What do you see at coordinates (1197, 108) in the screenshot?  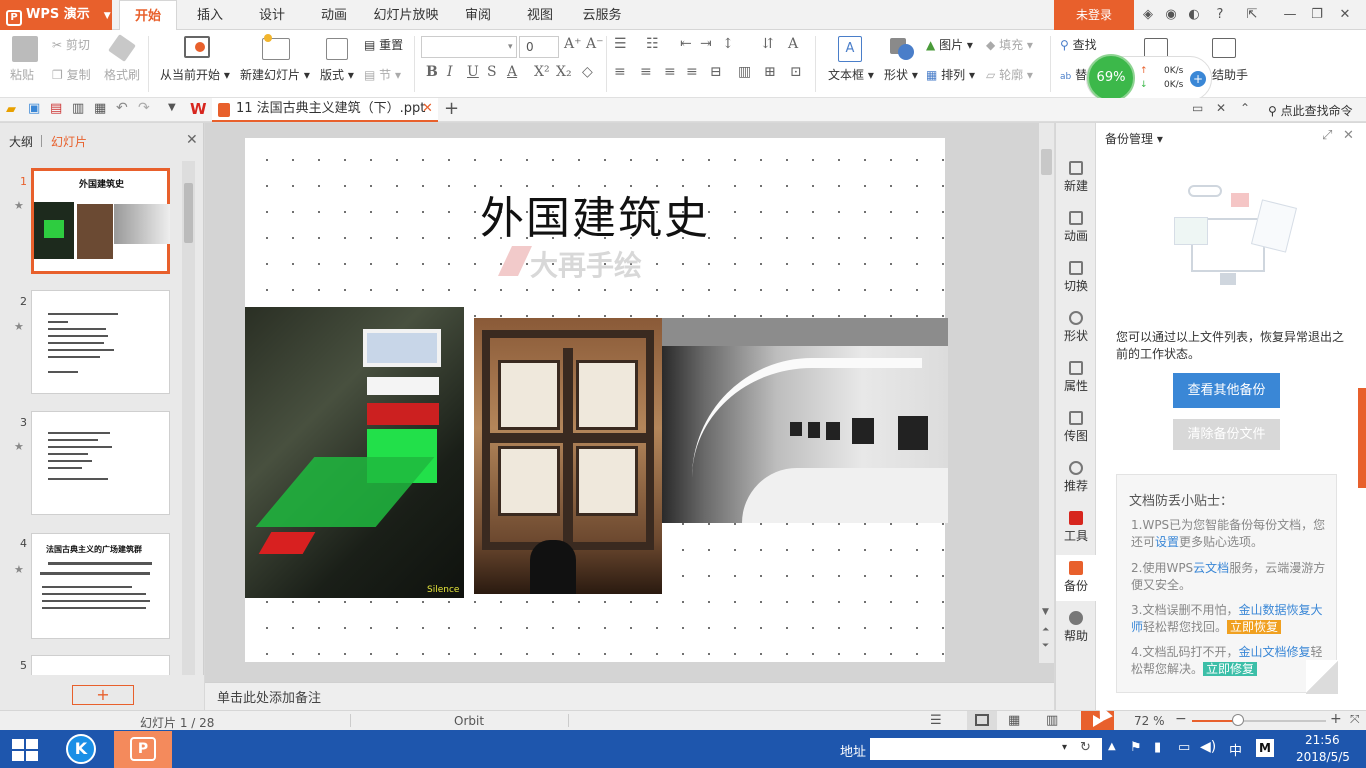 I see `comment-icon: ▭` at bounding box center [1197, 108].